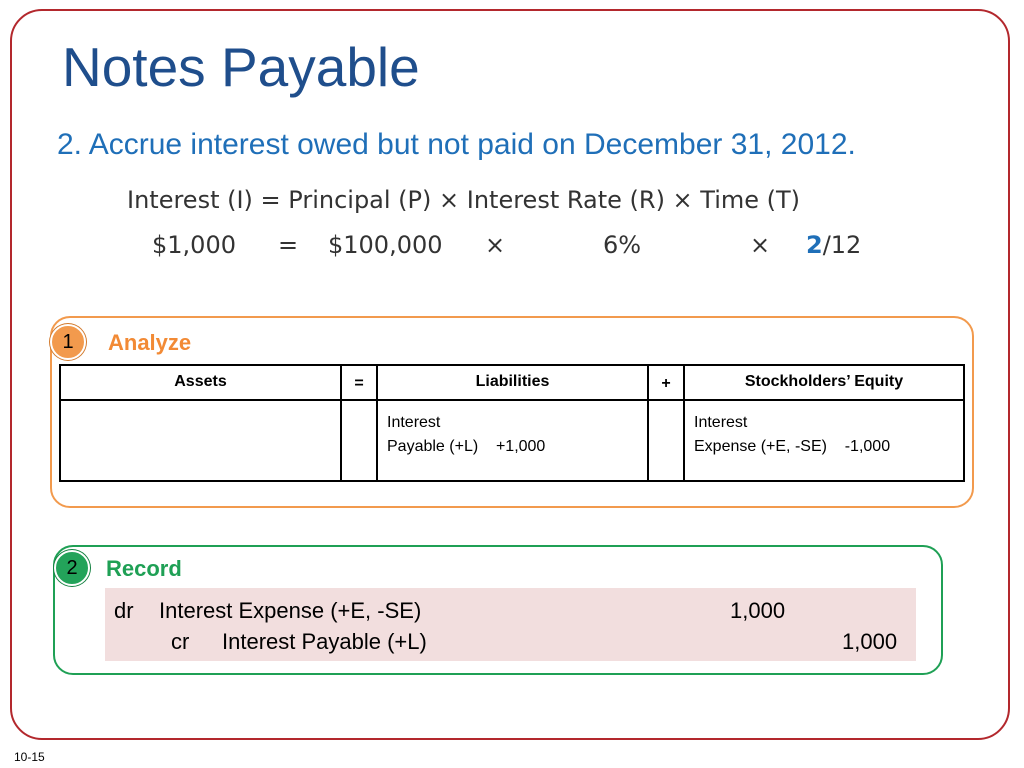  What do you see at coordinates (241, 67) in the screenshot?
I see `slide-title: Notes Payable` at bounding box center [241, 67].